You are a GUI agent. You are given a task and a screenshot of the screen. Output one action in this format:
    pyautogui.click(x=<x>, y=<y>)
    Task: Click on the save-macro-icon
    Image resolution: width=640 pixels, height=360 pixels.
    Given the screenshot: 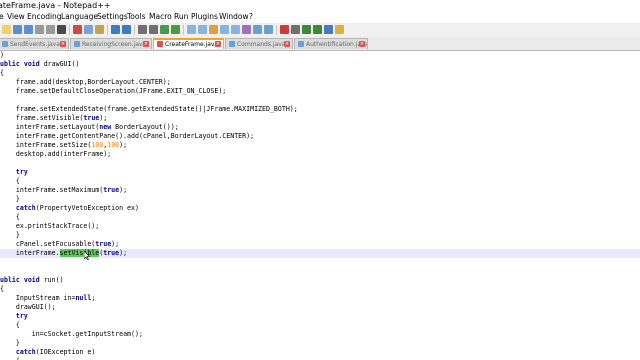 What is the action you would take?
    pyautogui.click(x=328, y=29)
    